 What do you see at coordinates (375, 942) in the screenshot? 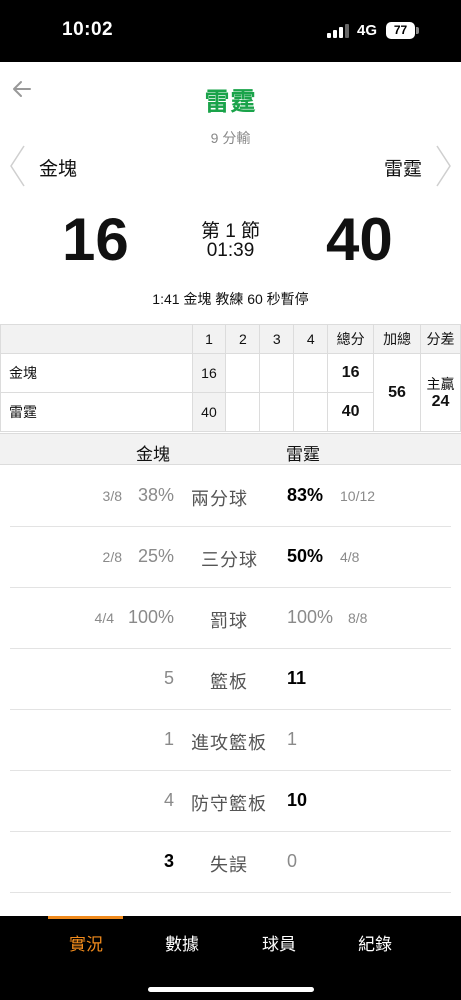
I see `tab-records: 紀錄` at bounding box center [375, 942].